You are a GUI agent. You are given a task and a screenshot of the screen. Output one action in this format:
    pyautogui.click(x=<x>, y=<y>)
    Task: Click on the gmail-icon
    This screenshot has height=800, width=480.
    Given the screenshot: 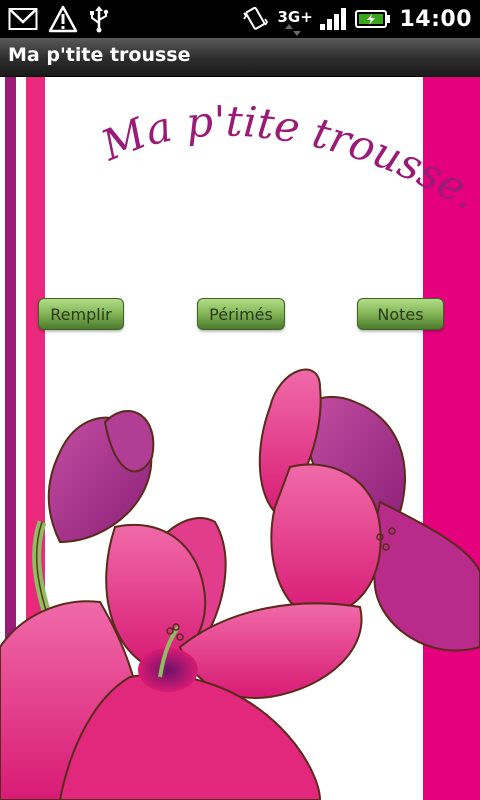 What is the action you would take?
    pyautogui.click(x=23, y=19)
    